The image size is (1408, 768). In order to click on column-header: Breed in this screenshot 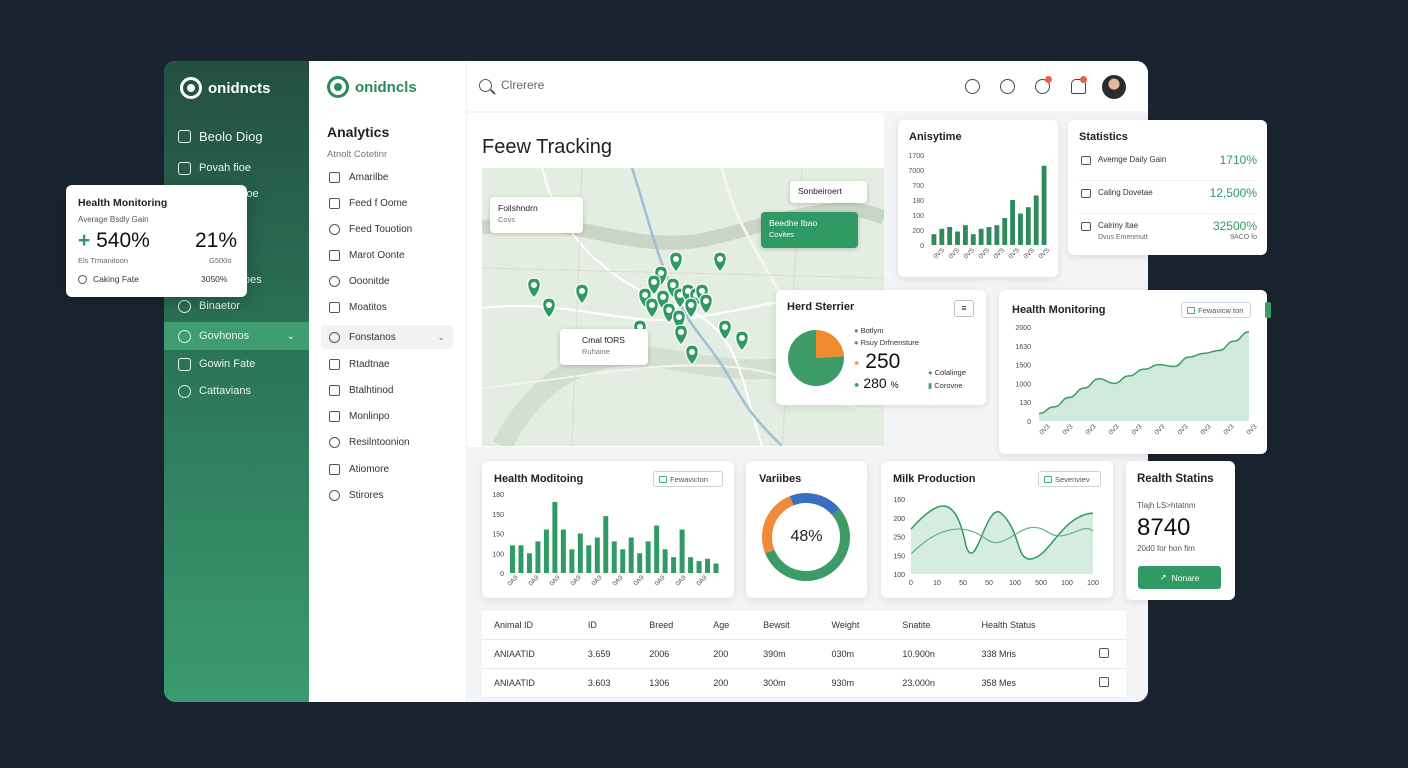, I will do `click(669, 625)`.